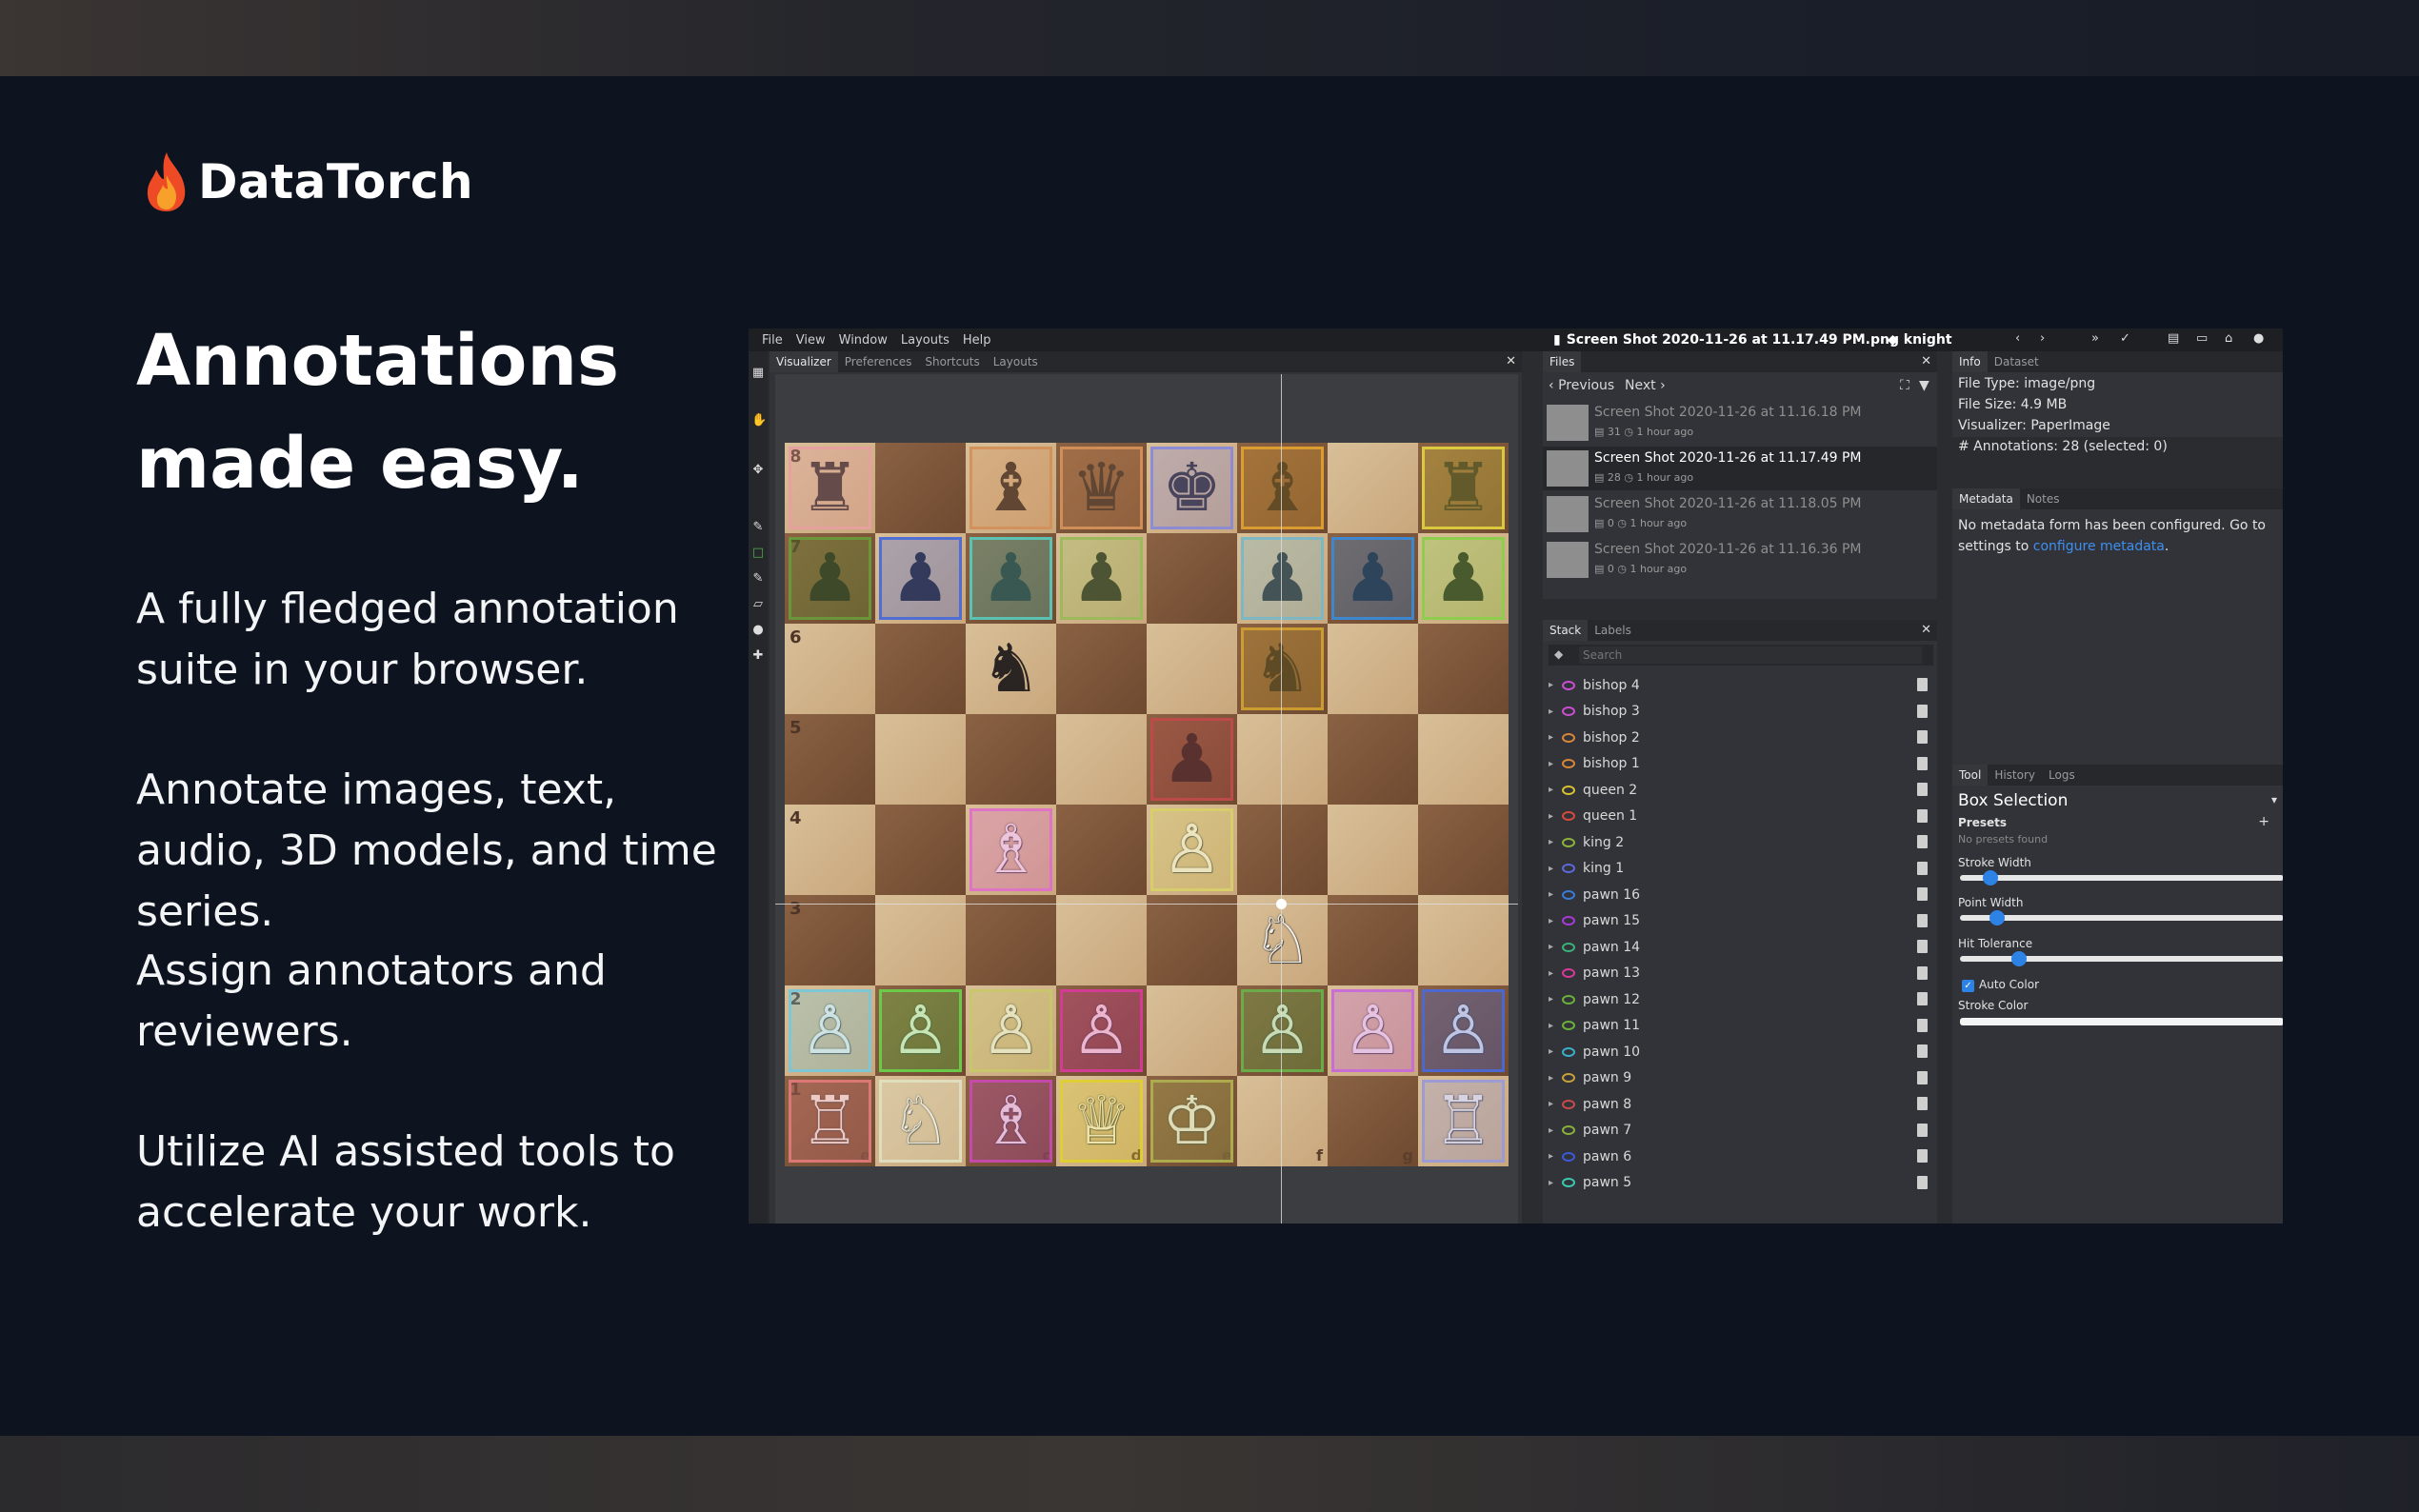 Image resolution: width=2419 pixels, height=1512 pixels. I want to click on stack-item: ▸ pawn 5, so click(1741, 1183).